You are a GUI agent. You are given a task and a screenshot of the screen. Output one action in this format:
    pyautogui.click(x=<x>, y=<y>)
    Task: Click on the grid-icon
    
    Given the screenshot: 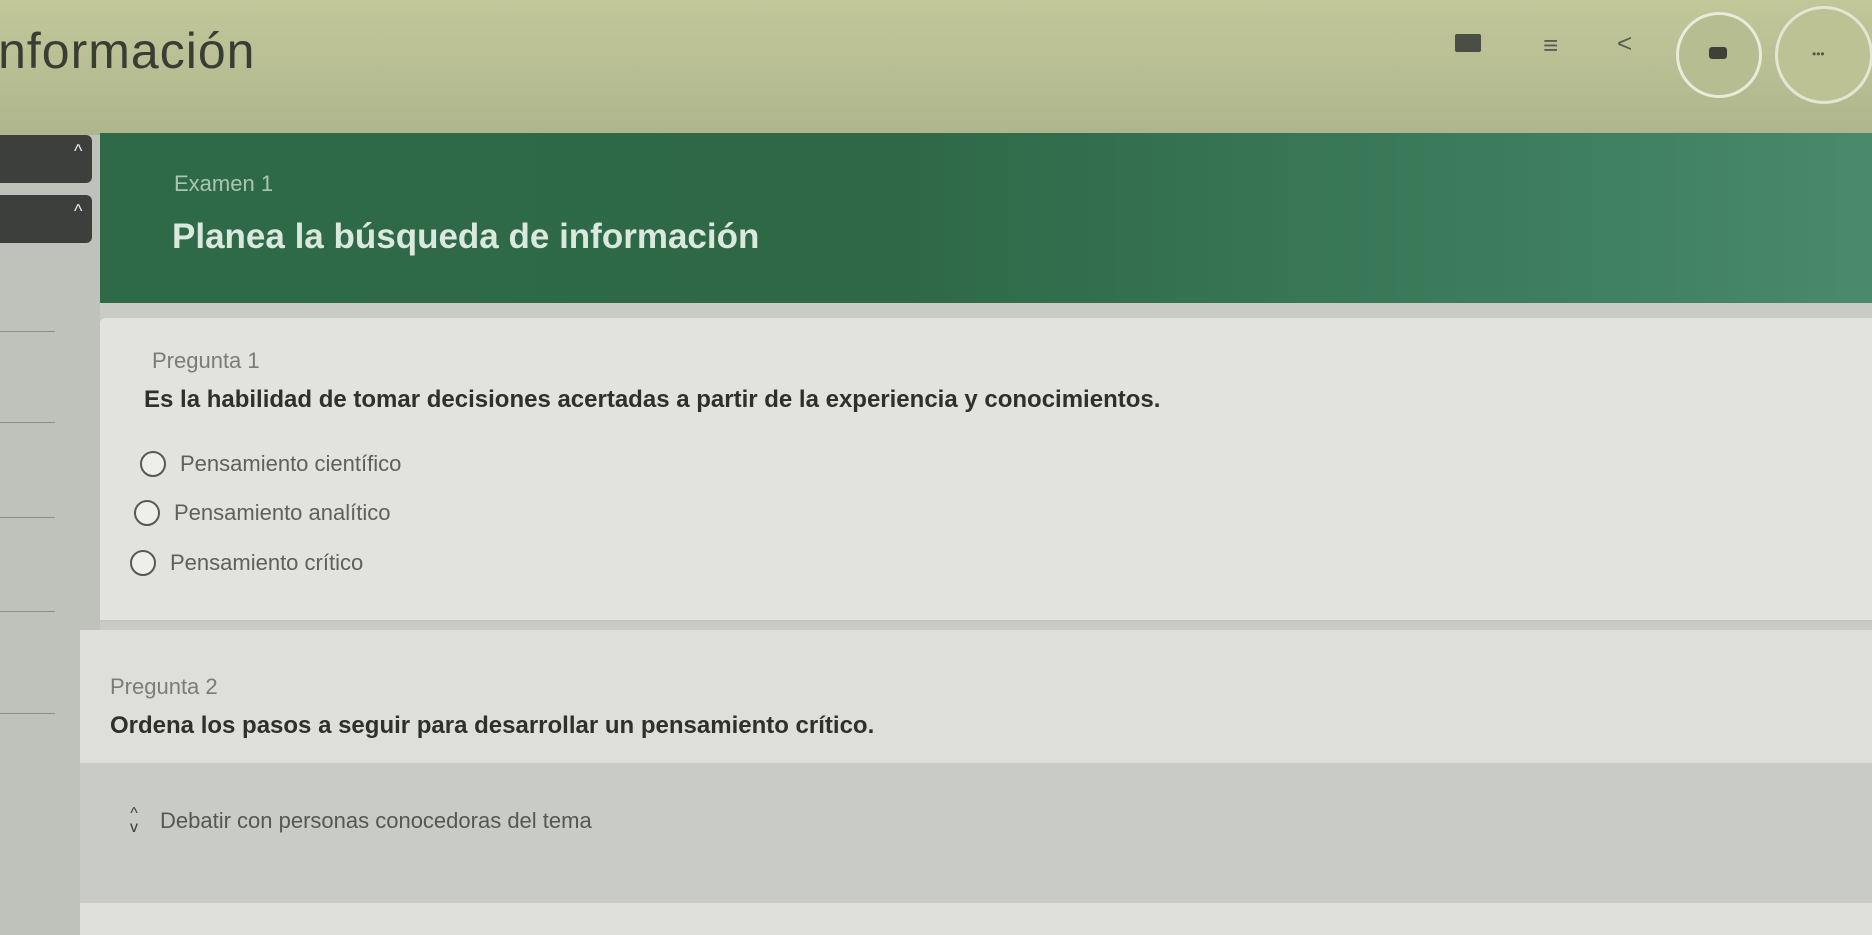 What is the action you would take?
    pyautogui.click(x=1468, y=43)
    